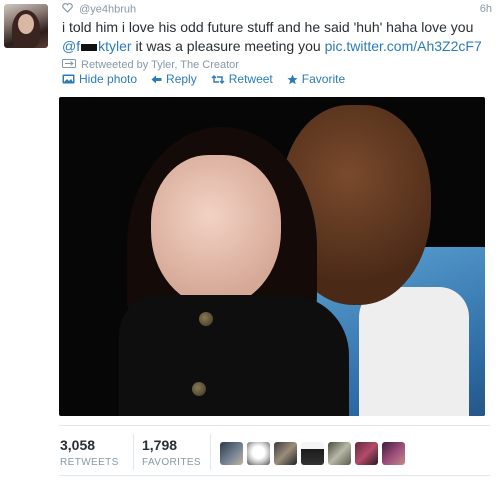 Image resolution: width=500 pixels, height=482 pixels. What do you see at coordinates (203, 79) in the screenshot?
I see `tweet-actions: Hide photo Reply Retweet Favorite` at bounding box center [203, 79].